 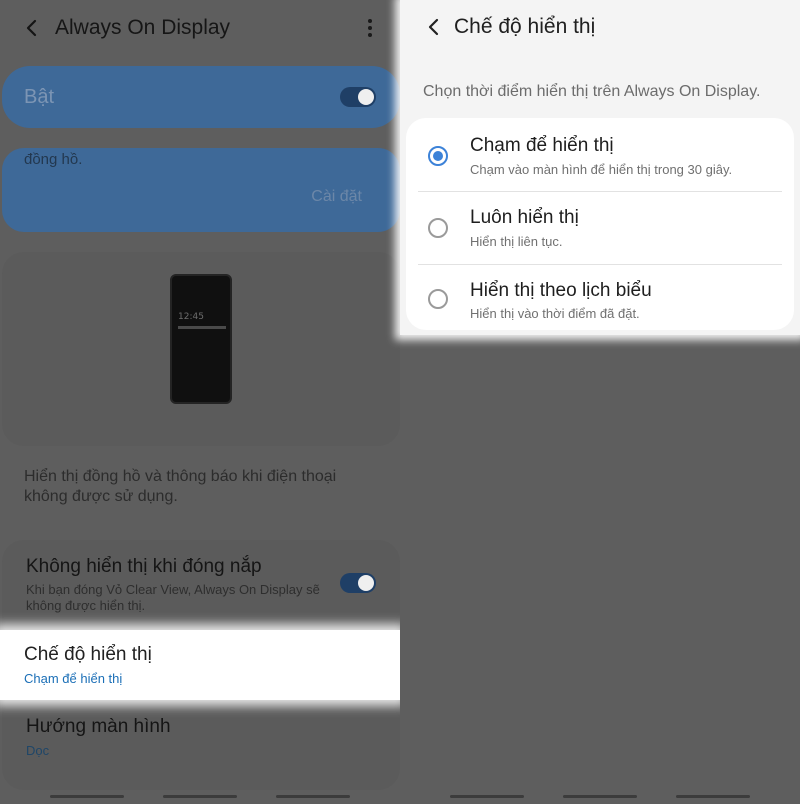 I want to click on preview-card: 12:45, so click(x=201, y=349).